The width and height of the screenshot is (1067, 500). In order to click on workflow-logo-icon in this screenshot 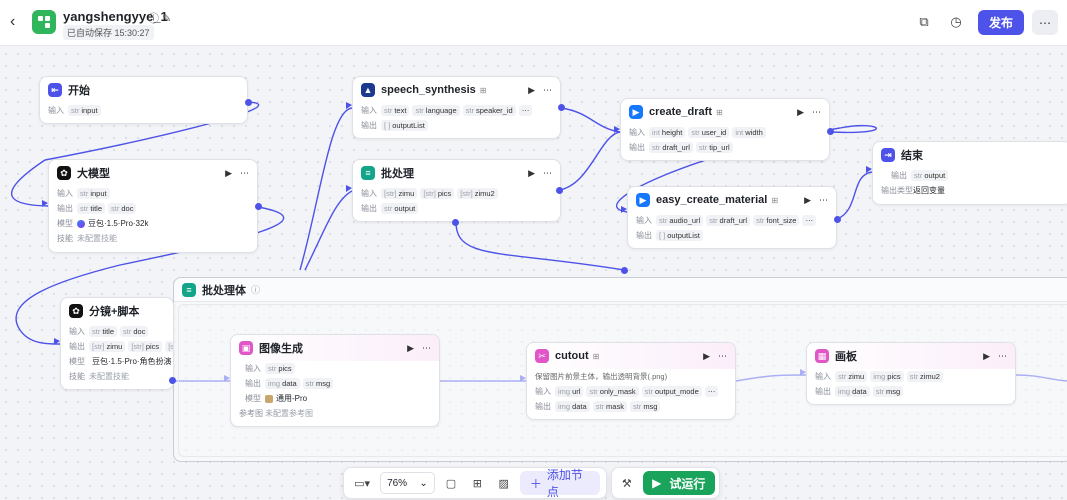, I will do `click(44, 22)`.